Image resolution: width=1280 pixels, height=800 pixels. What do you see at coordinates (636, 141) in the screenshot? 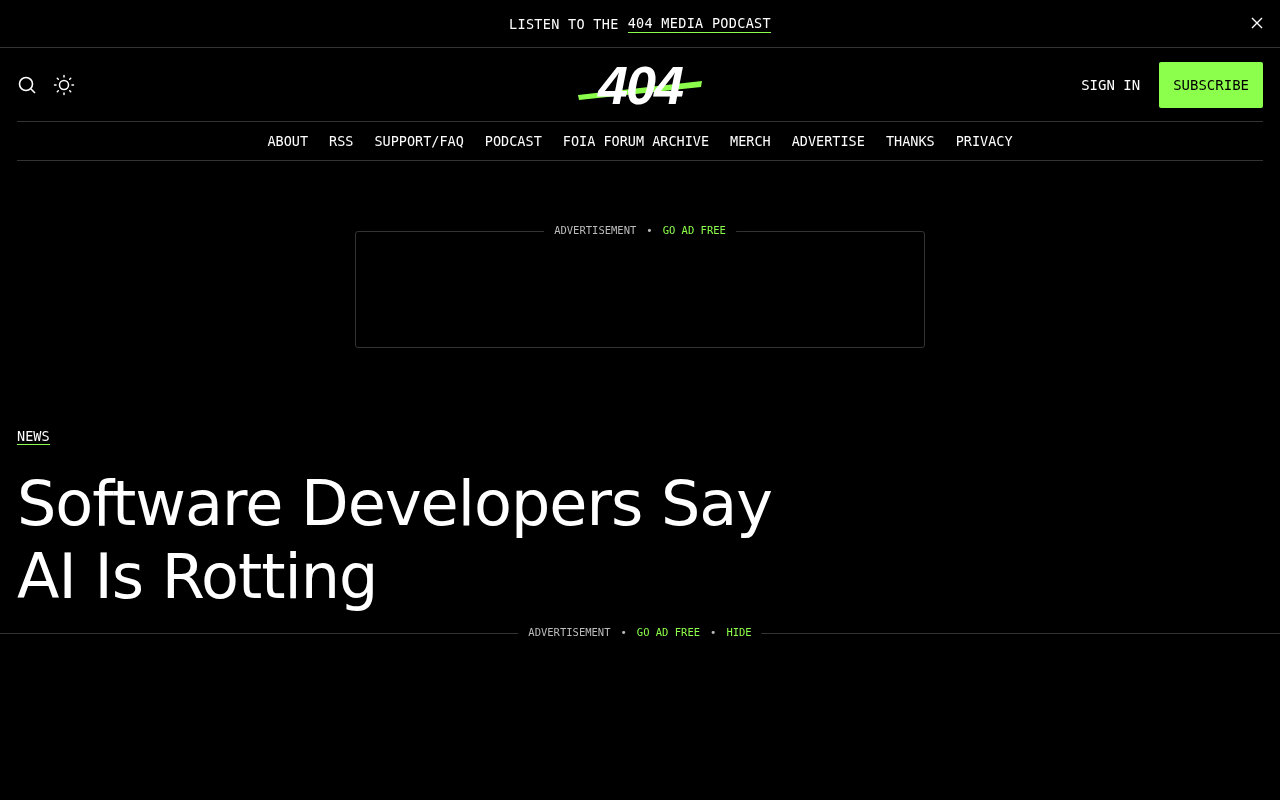
I see `nav-link: FOIA FORUM ARCHIVE` at bounding box center [636, 141].